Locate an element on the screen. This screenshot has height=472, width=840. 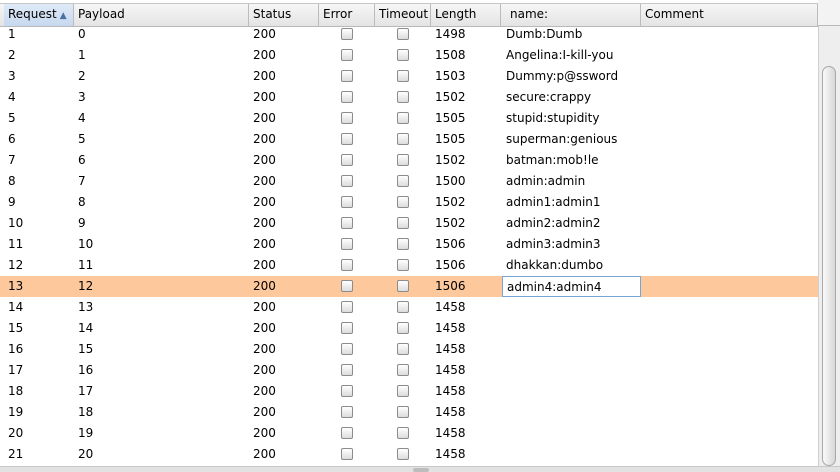
table-row: 19 18 200 1458 is located at coordinates (409, 412).